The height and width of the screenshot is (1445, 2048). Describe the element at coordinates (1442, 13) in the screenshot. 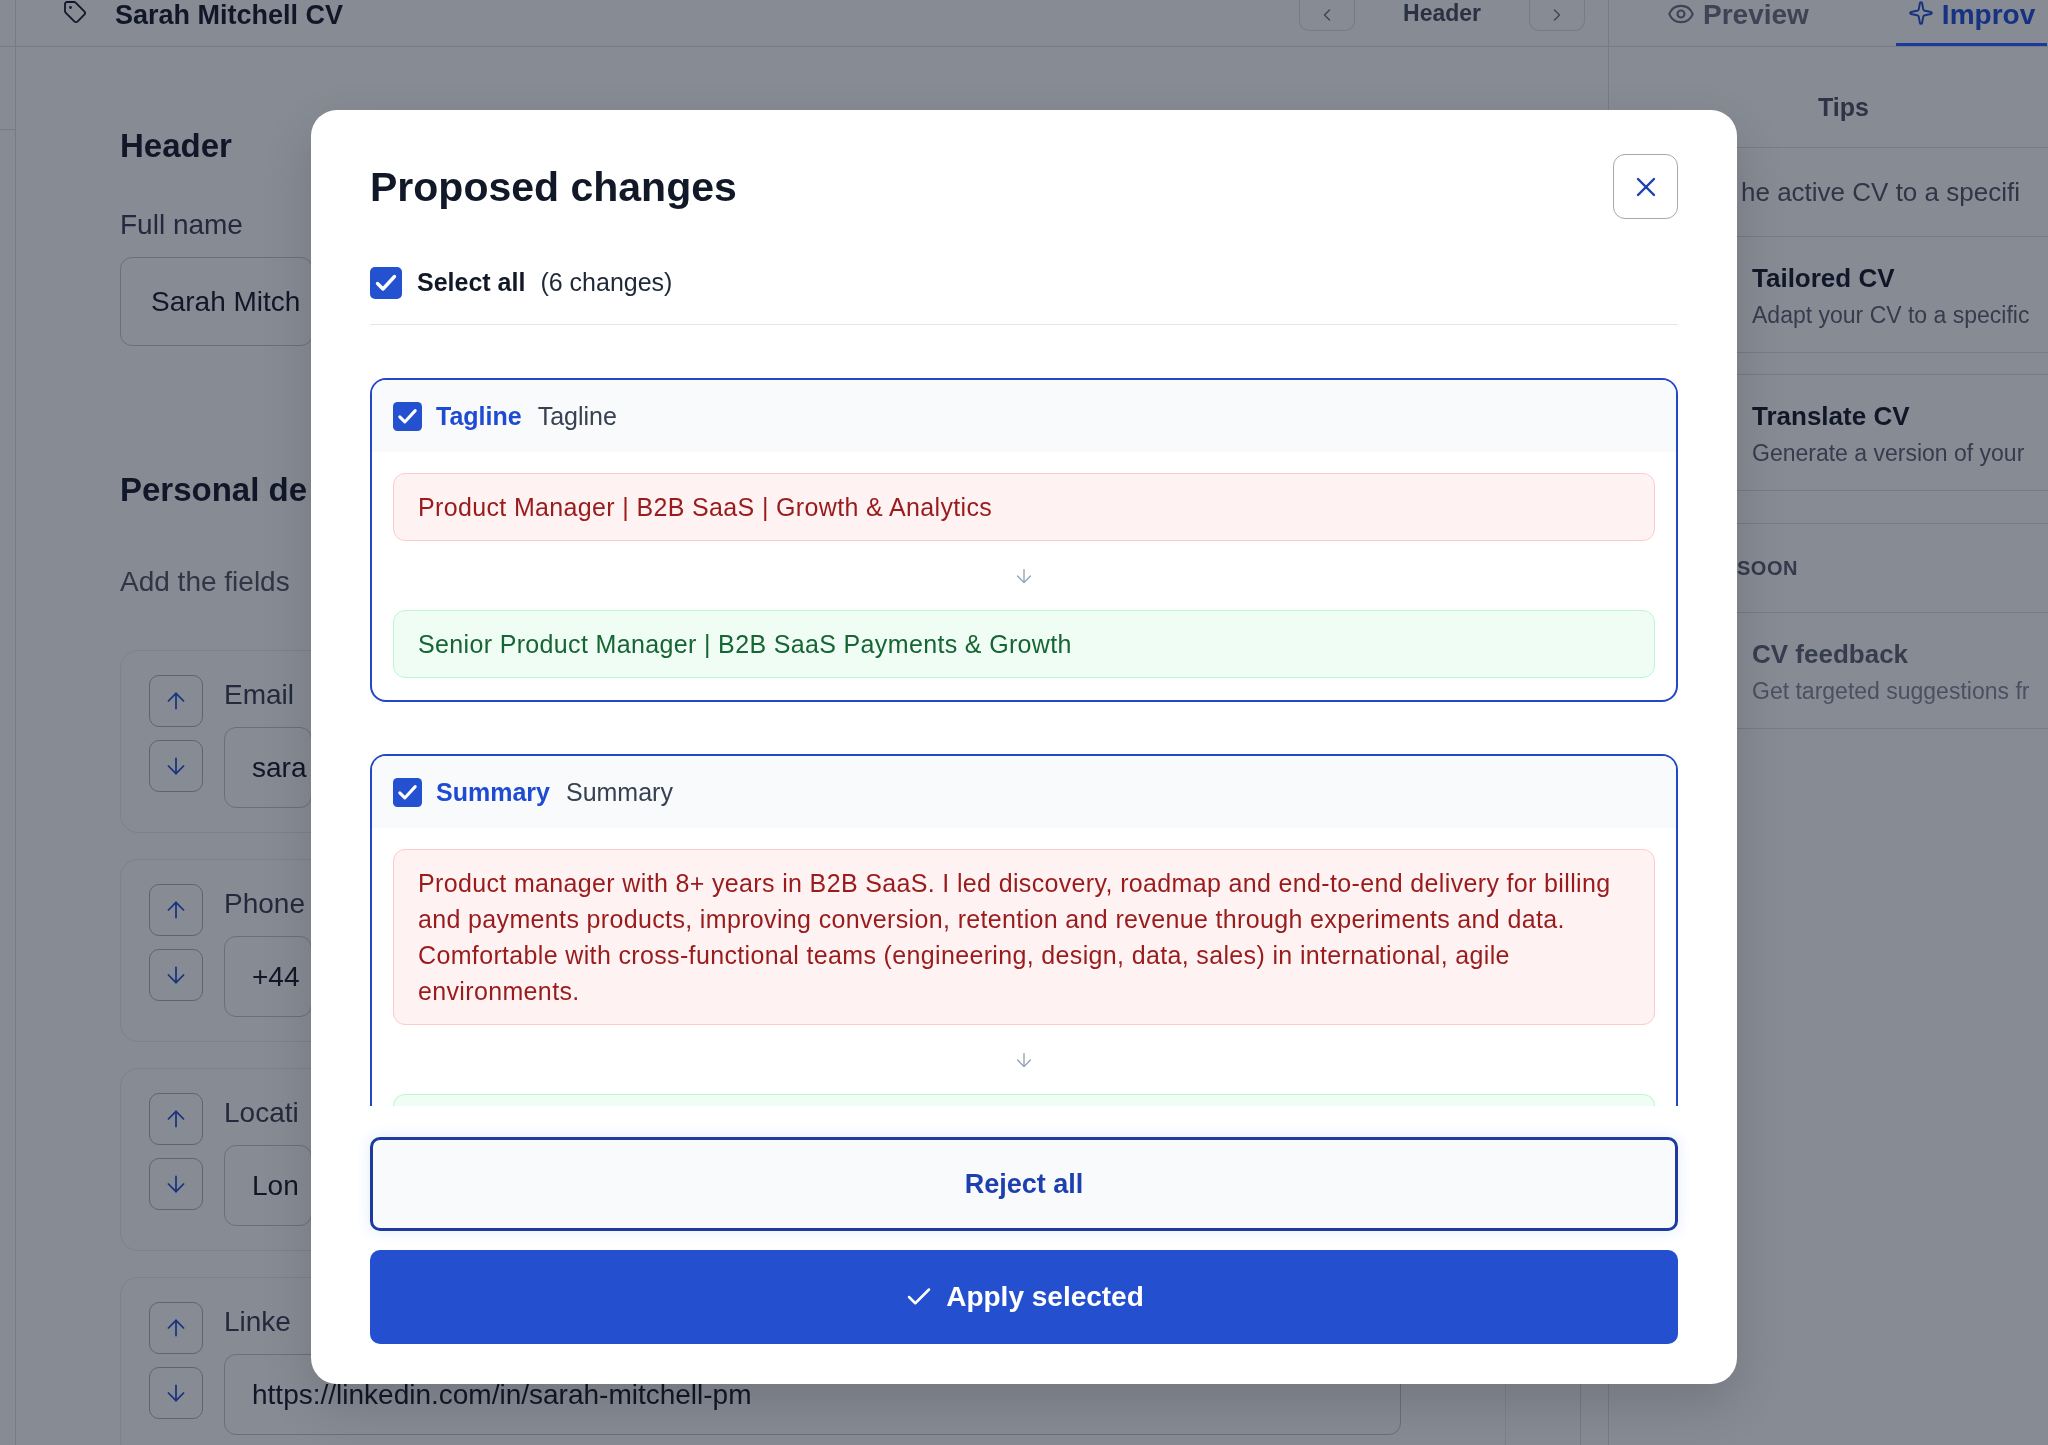

I see `section-label: Header` at that location.